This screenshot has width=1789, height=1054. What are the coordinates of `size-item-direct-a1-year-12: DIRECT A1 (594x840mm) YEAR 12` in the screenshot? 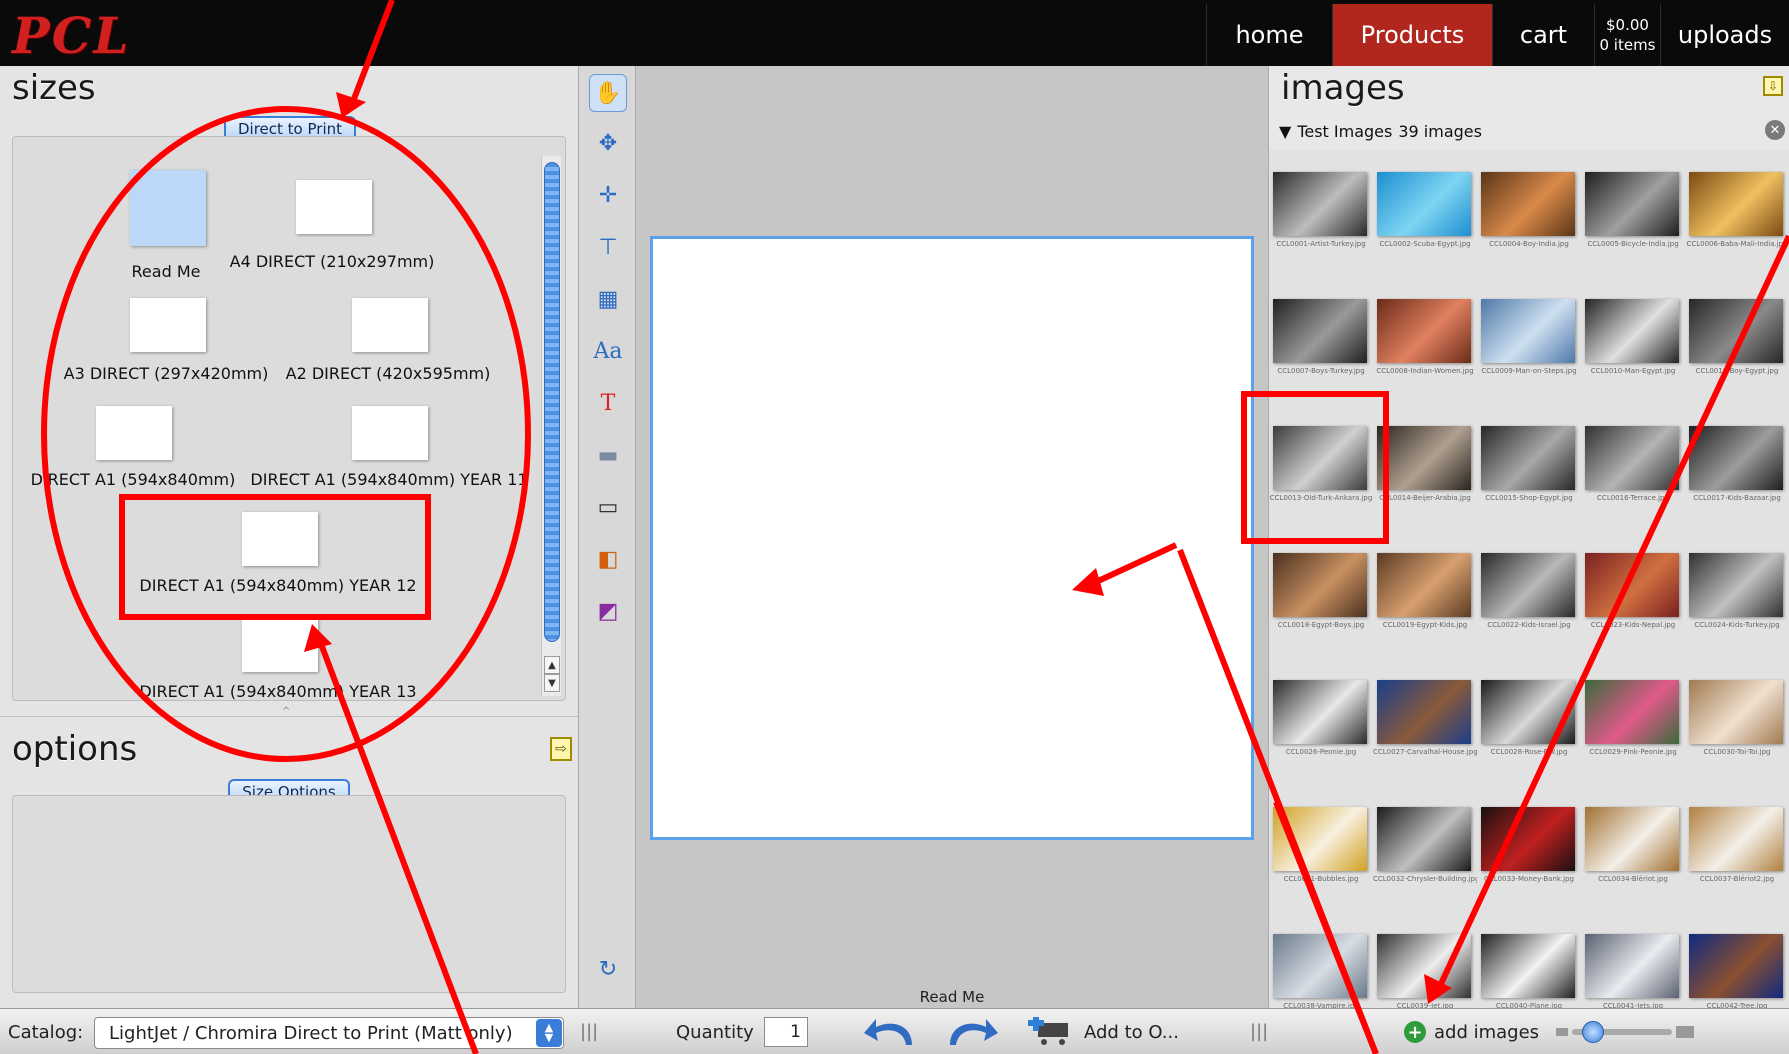 It's located at (278, 557).